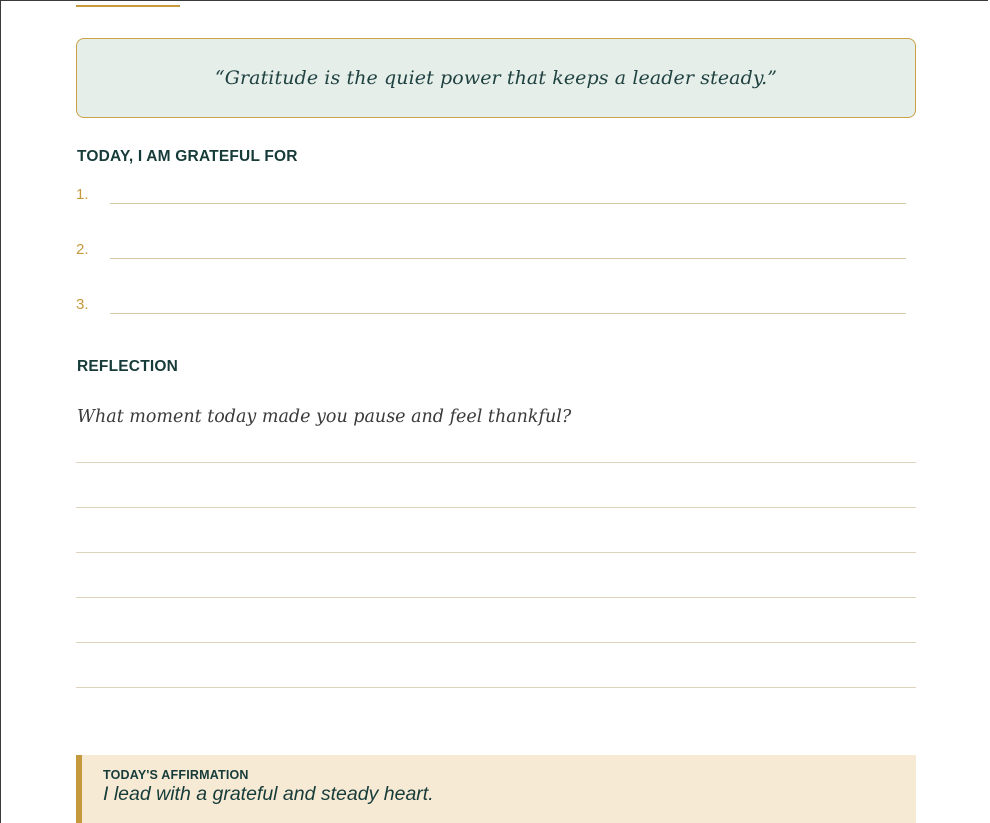 The height and width of the screenshot is (823, 990). What do you see at coordinates (491, 198) in the screenshot?
I see `gratitude-item-1: 1.` at bounding box center [491, 198].